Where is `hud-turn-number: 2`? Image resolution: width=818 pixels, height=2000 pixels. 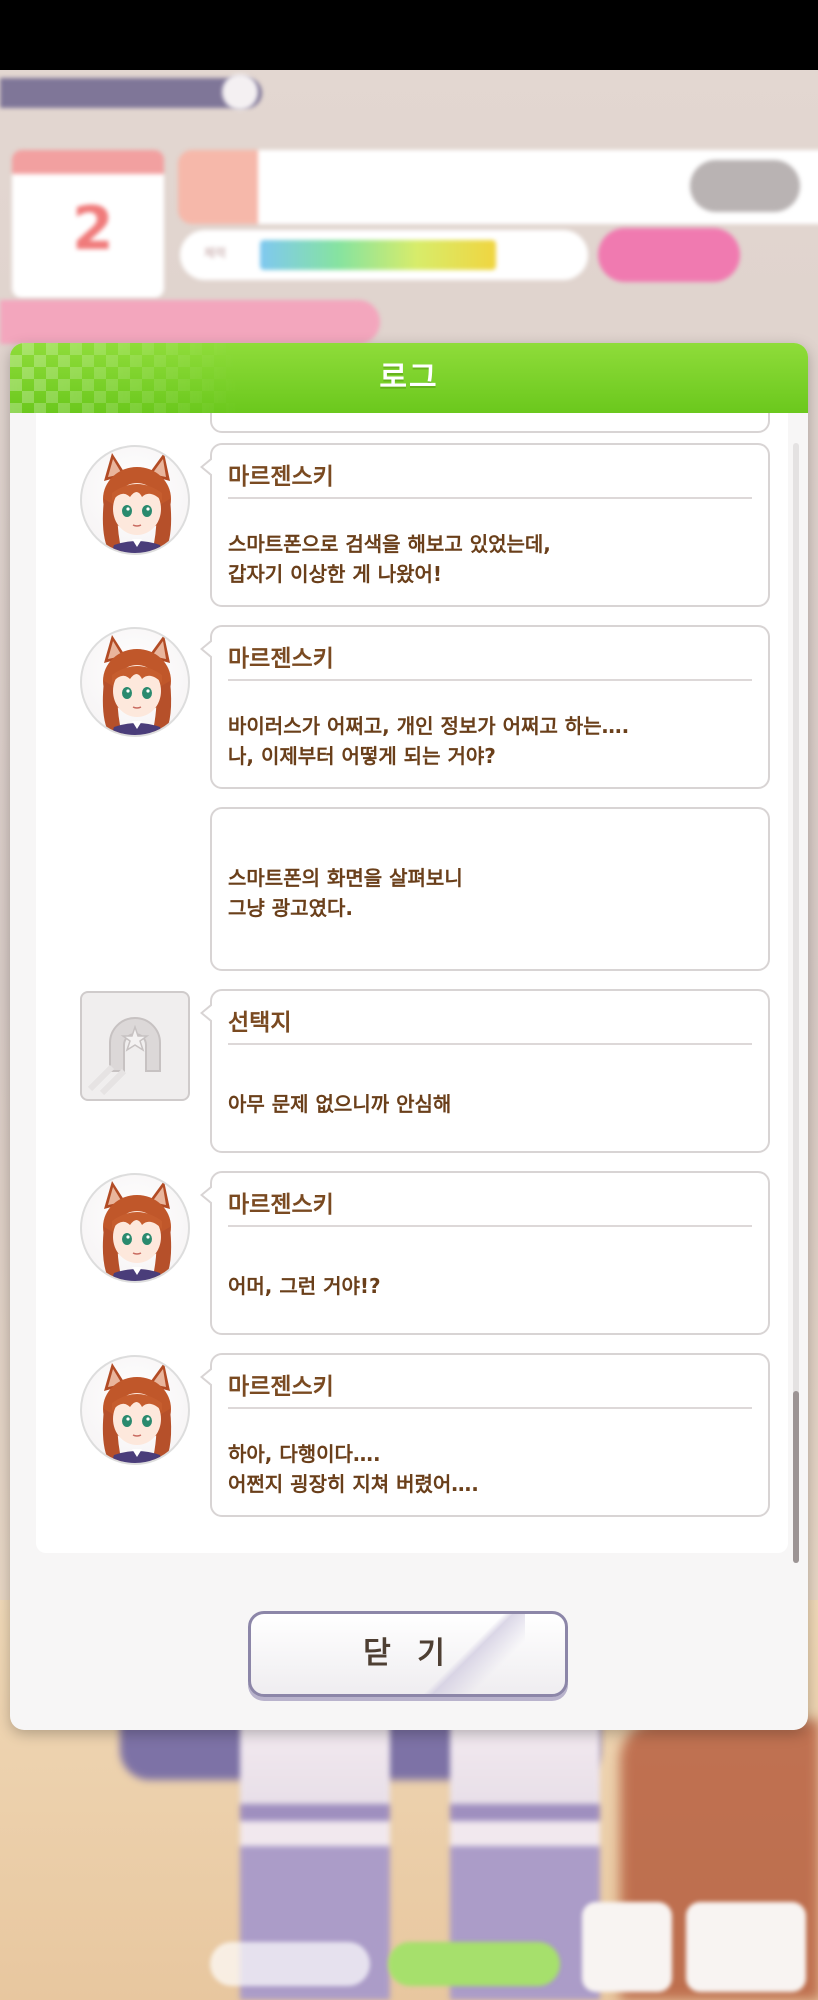
hud-turn-number: 2 is located at coordinates (93, 229).